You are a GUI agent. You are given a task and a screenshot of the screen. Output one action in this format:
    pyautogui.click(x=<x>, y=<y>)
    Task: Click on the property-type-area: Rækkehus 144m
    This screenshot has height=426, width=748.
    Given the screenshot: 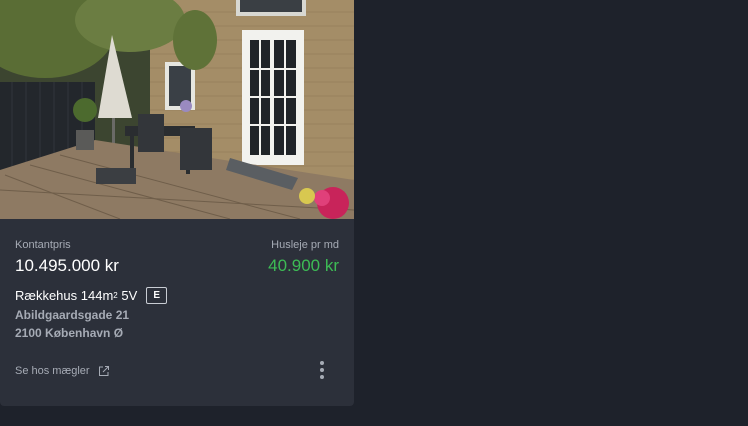 What is the action you would take?
    pyautogui.click(x=64, y=295)
    